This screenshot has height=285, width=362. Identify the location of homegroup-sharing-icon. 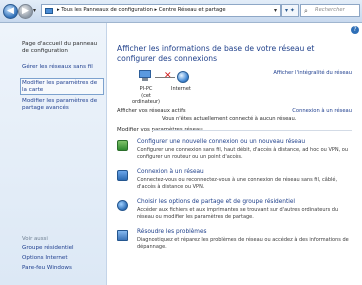
(122, 205).